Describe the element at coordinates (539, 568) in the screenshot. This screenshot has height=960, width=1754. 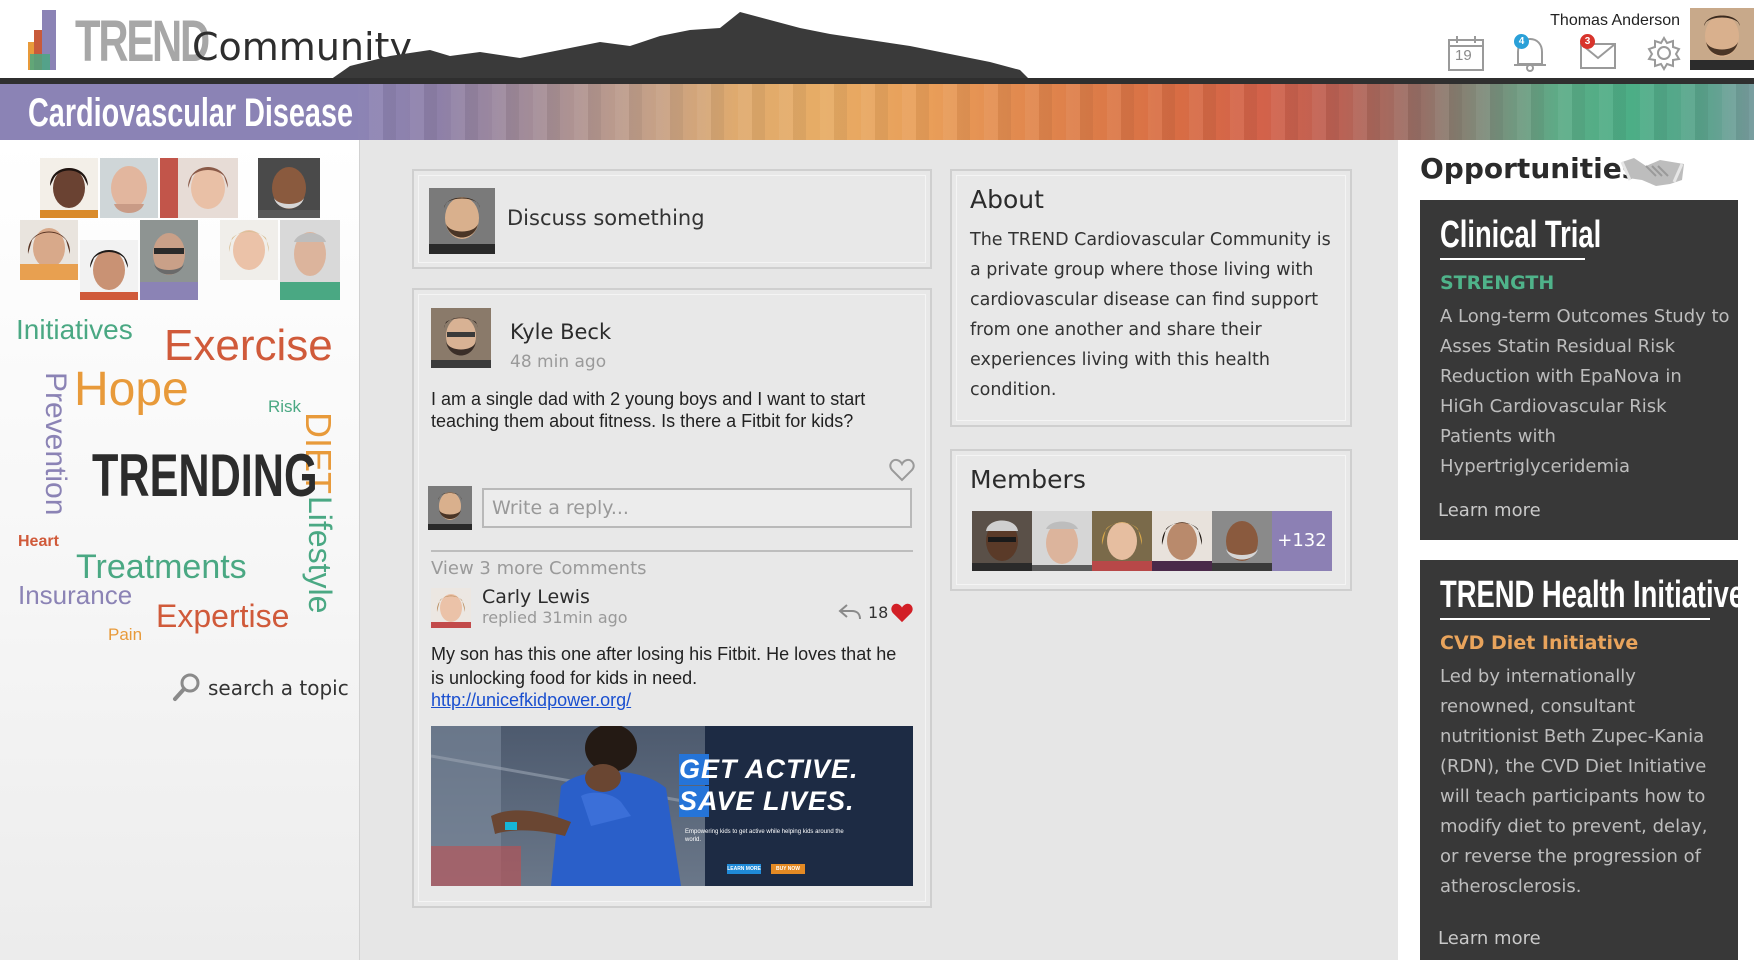
I see `view-more-comments: View 3 more Comments` at that location.